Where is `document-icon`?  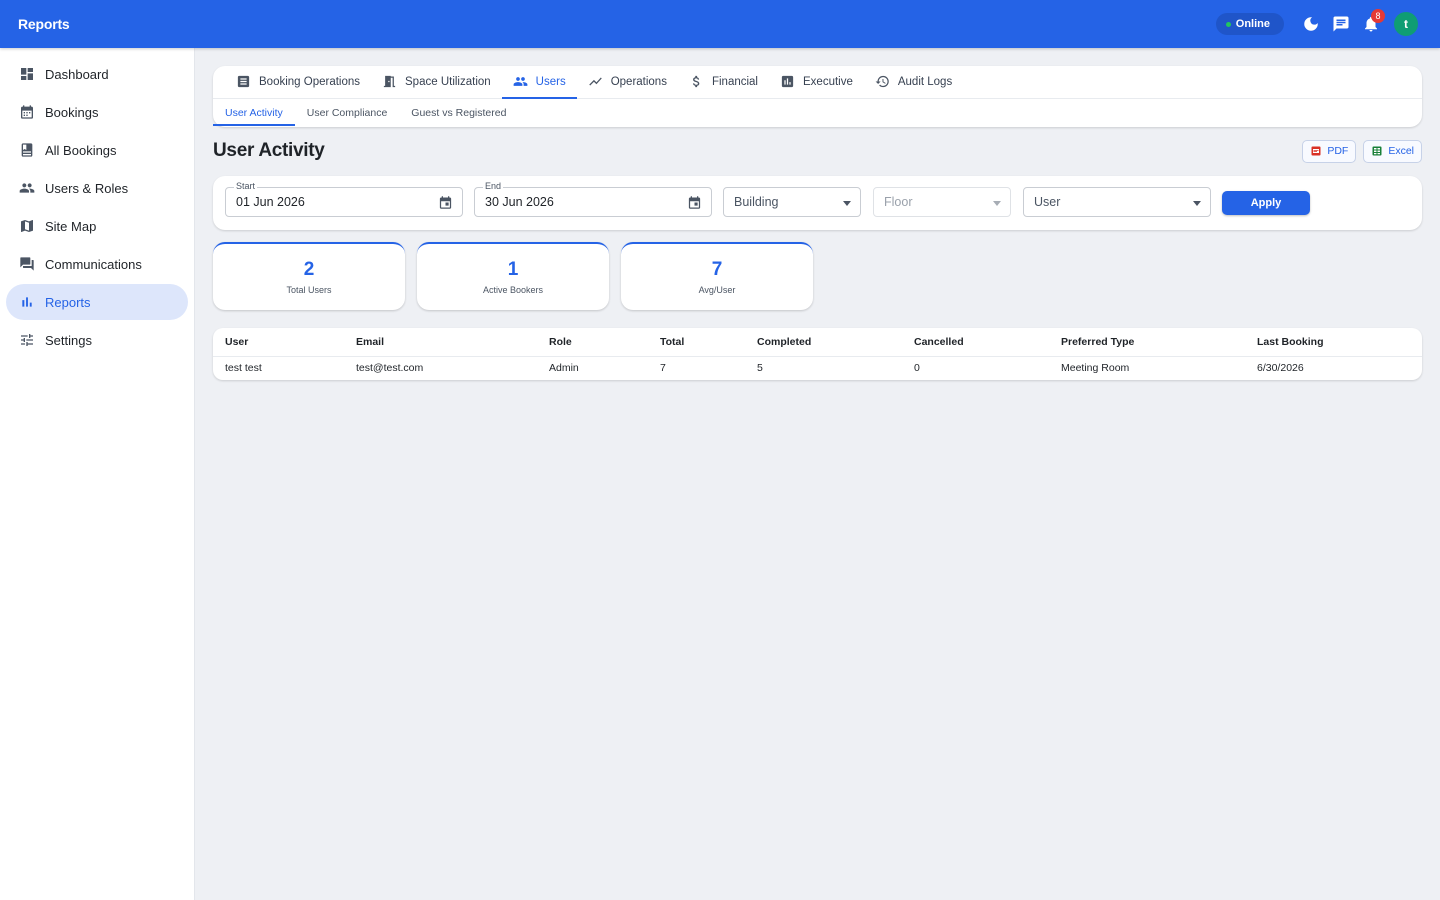 document-icon is located at coordinates (243, 81).